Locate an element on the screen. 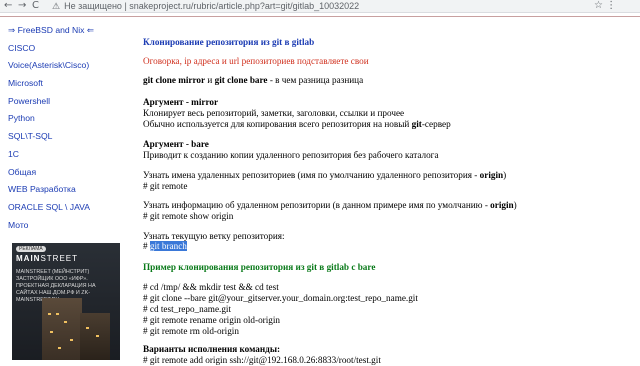 This screenshot has width=640, height=366. ad-building-image is located at coordinates (62, 329).